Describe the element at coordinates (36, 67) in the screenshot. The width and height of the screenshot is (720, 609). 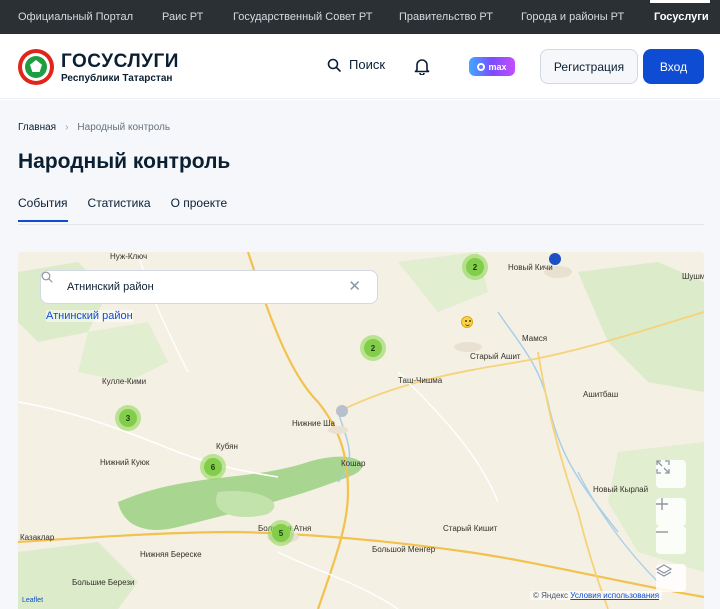
I see `gosuslugi-logo-icon` at that location.